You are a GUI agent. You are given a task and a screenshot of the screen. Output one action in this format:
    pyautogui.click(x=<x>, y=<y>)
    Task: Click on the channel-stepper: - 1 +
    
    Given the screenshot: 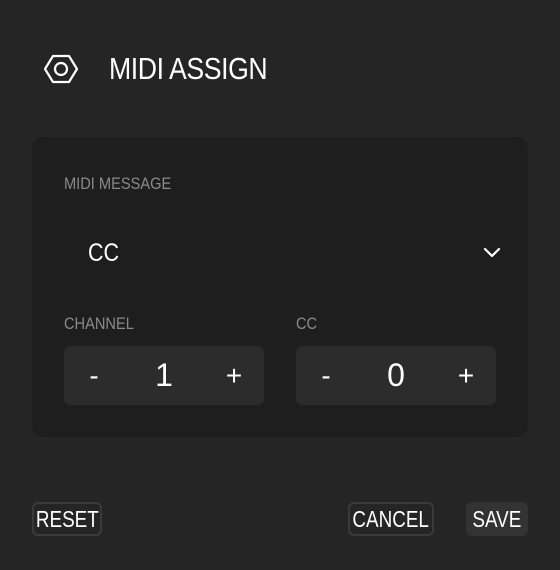 What is the action you would take?
    pyautogui.click(x=164, y=375)
    